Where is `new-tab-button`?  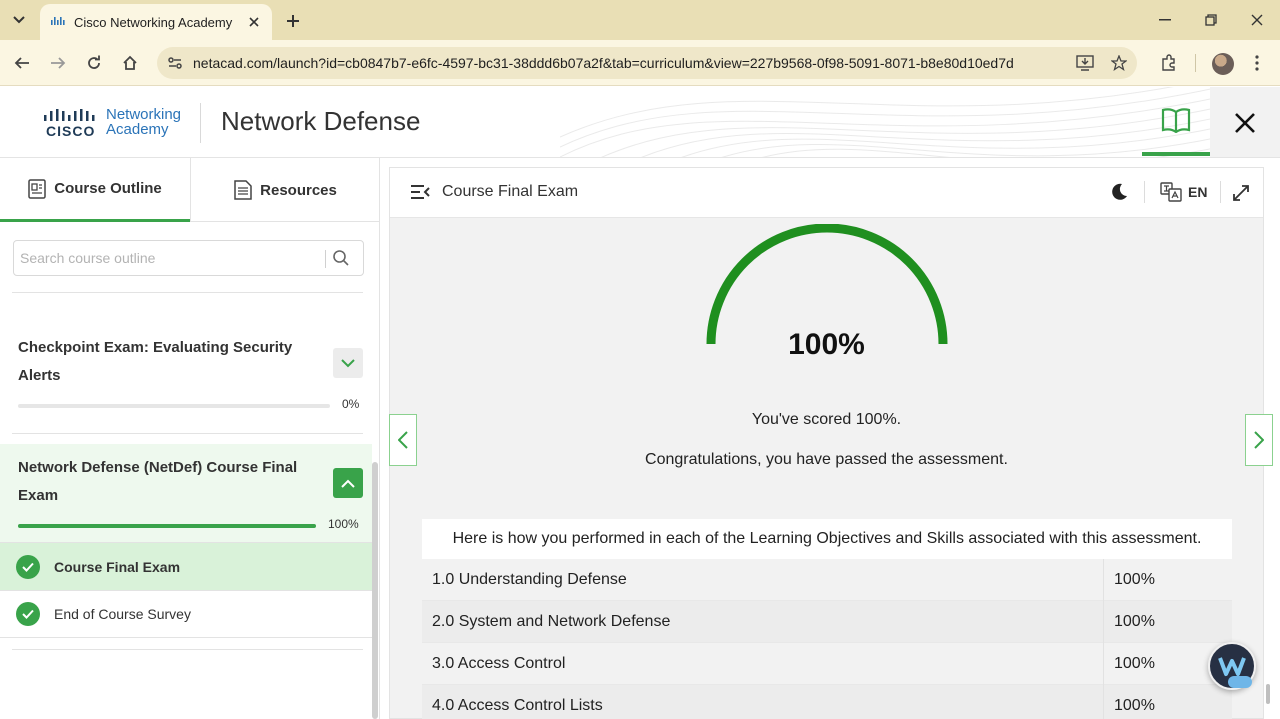 new-tab-button is located at coordinates (293, 21).